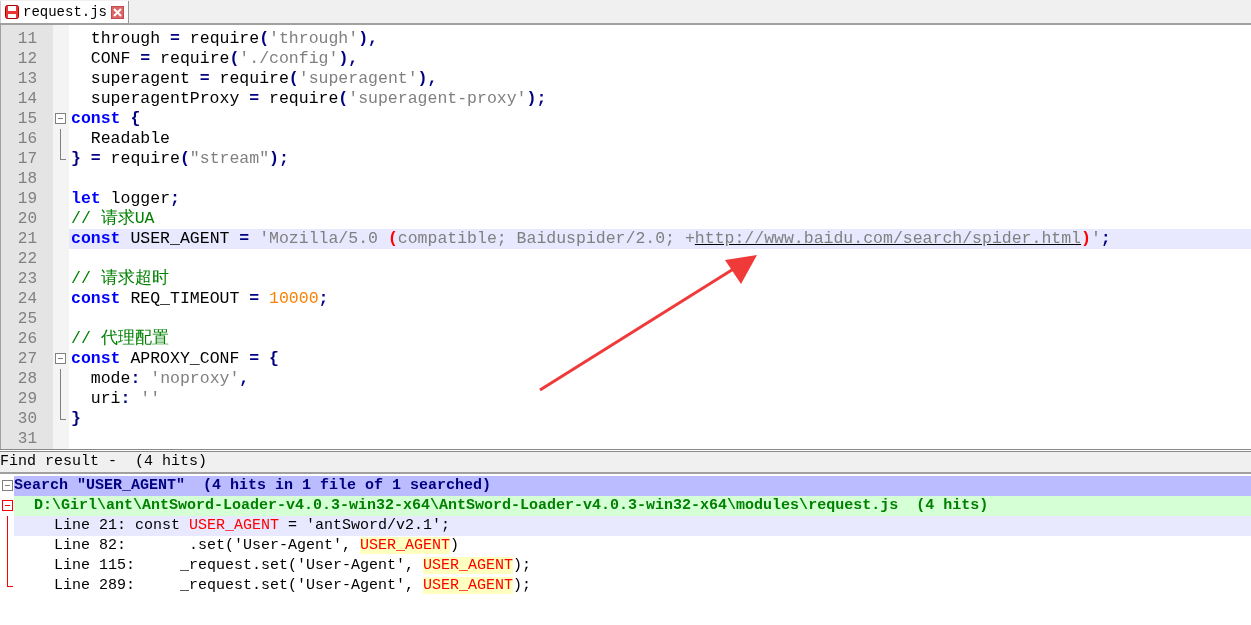  Describe the element at coordinates (27, 99) in the screenshot. I see `line-number: 14` at that location.